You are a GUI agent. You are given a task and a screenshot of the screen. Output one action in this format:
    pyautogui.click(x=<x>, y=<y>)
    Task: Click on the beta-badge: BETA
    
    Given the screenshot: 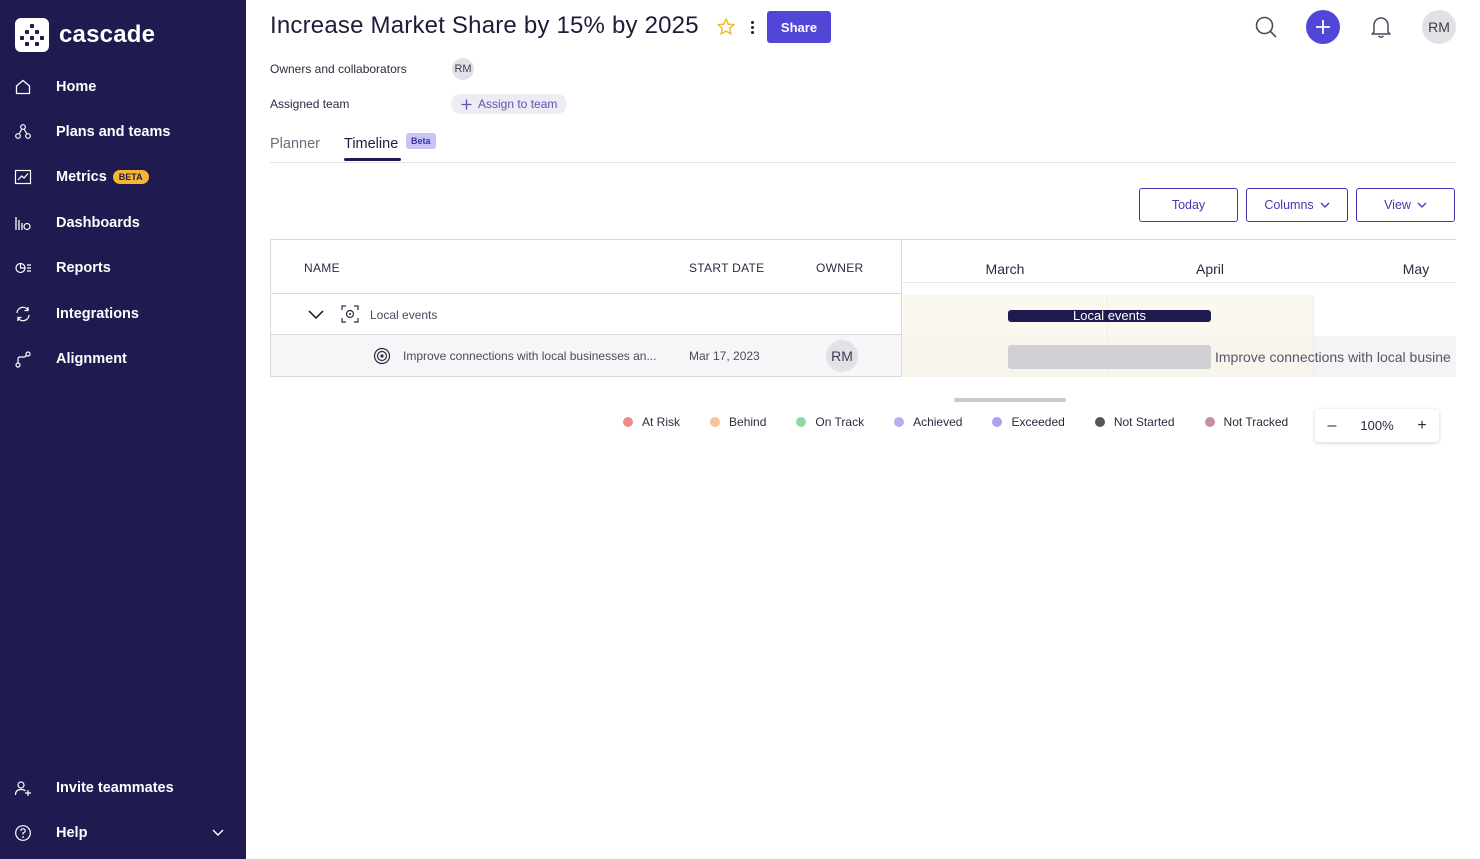 What is the action you would take?
    pyautogui.click(x=130, y=177)
    